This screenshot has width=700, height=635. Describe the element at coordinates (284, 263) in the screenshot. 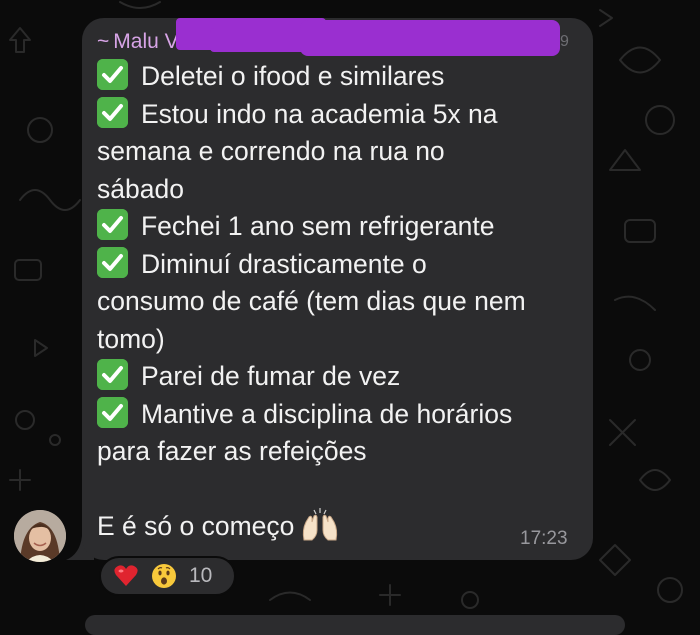

I see `message-line-text: Diminuí drasticamente o` at that location.